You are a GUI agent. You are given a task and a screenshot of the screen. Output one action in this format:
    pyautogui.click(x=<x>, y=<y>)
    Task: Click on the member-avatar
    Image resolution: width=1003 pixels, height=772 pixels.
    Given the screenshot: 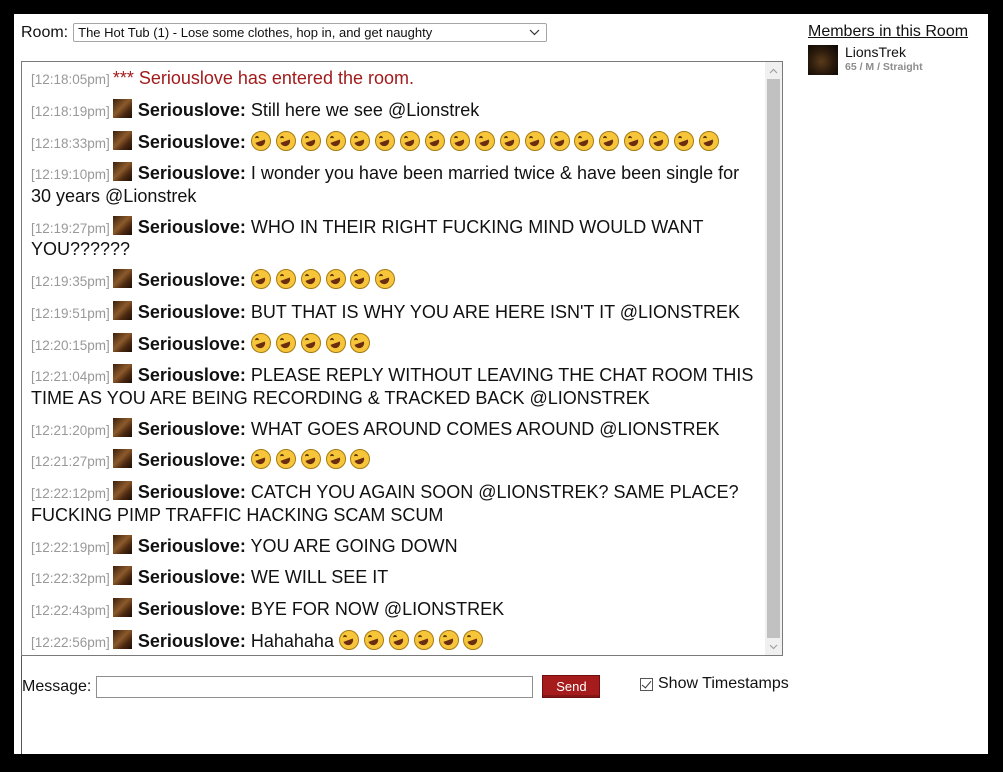 What is the action you would take?
    pyautogui.click(x=823, y=60)
    